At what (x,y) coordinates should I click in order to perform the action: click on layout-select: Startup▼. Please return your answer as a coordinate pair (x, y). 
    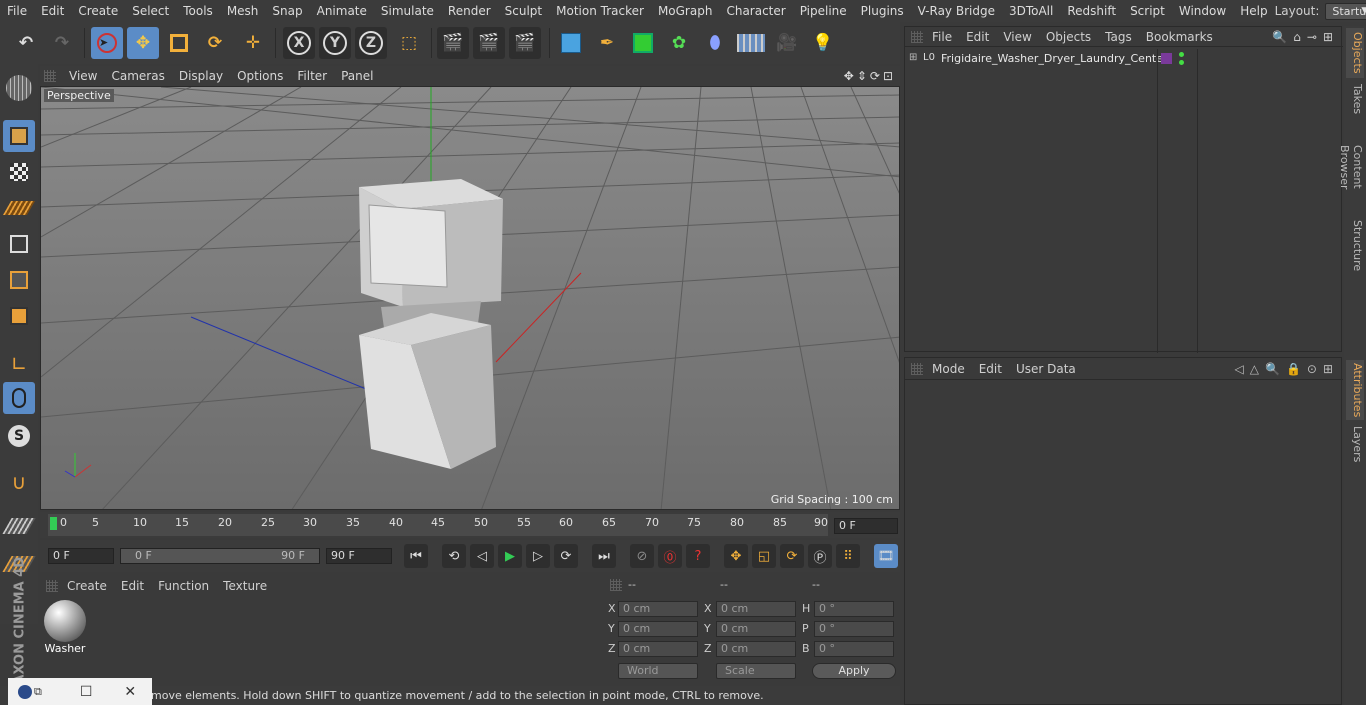
    Looking at the image, I should click on (1345, 11).